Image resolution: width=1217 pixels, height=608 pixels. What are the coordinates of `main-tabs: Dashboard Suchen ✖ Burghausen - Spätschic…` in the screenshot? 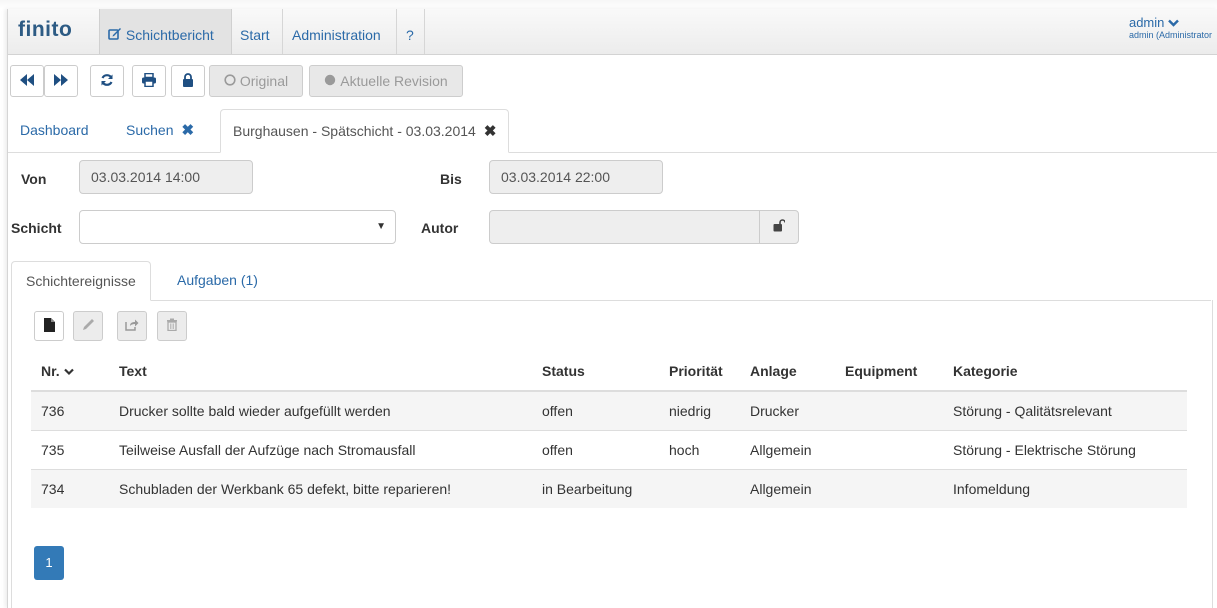 It's located at (612, 131).